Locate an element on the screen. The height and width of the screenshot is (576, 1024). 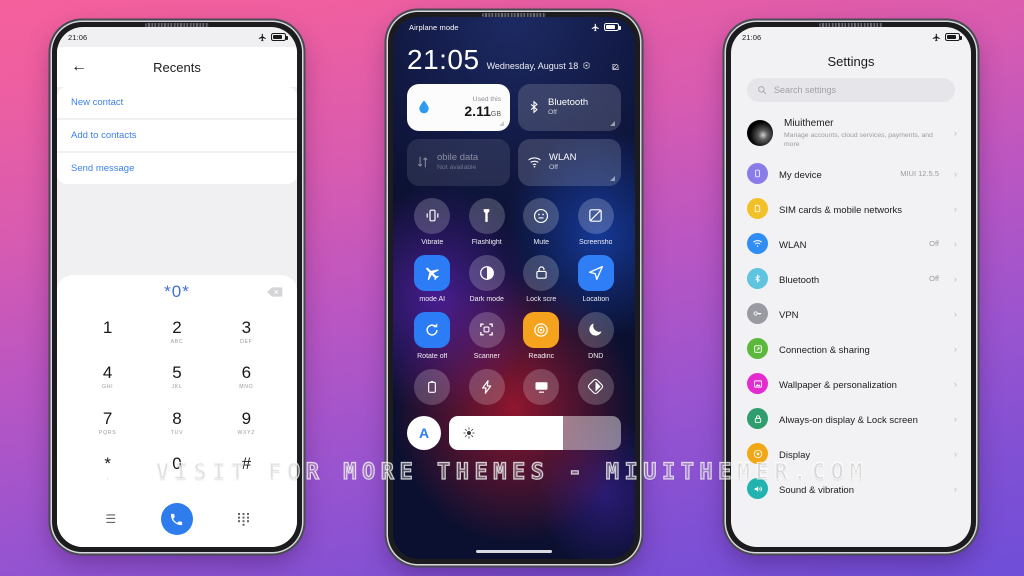
quick-tile-lock-screen: Lock scre is located at coordinates (541, 278).